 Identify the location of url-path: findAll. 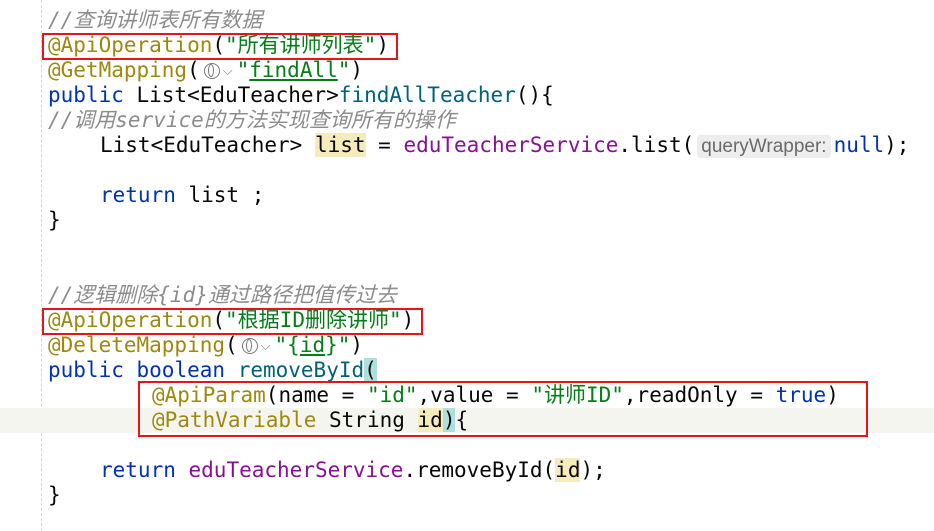
(293, 70).